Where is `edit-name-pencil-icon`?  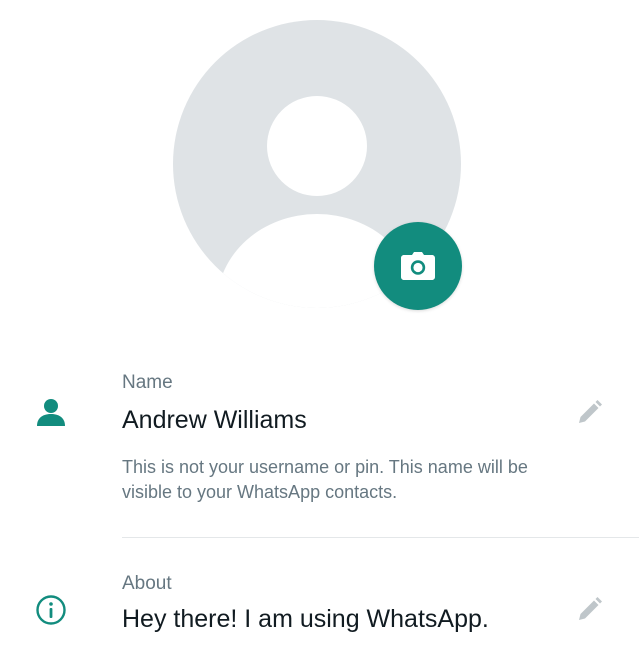 edit-name-pencil-icon is located at coordinates (589, 413).